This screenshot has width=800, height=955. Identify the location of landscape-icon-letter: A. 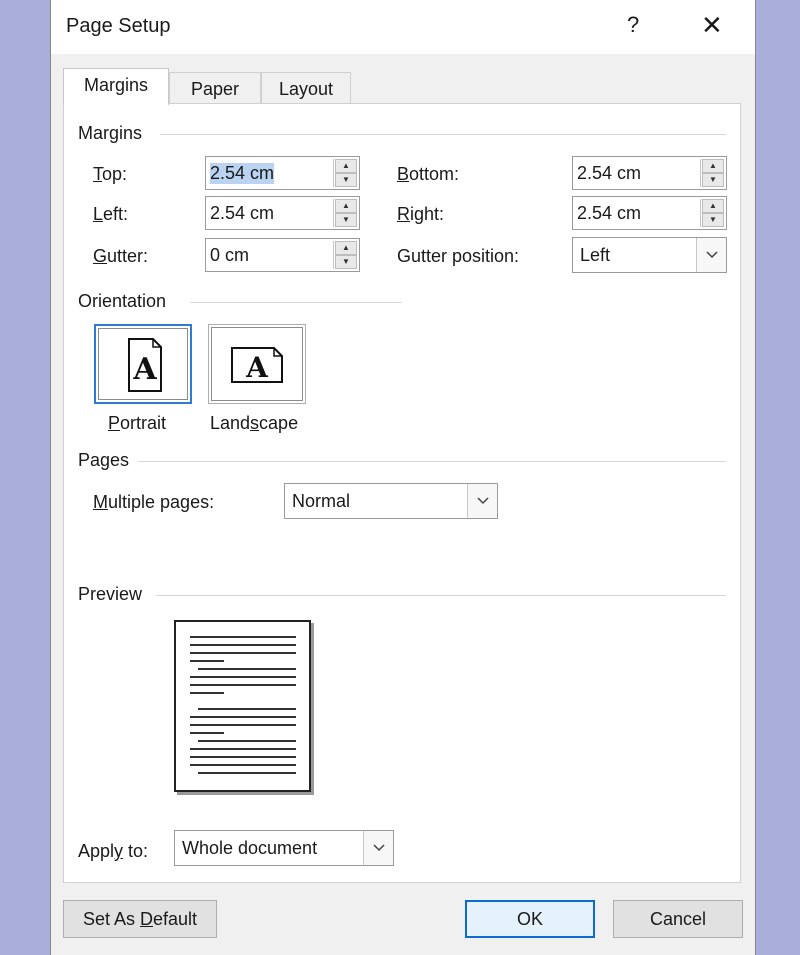
(257, 367).